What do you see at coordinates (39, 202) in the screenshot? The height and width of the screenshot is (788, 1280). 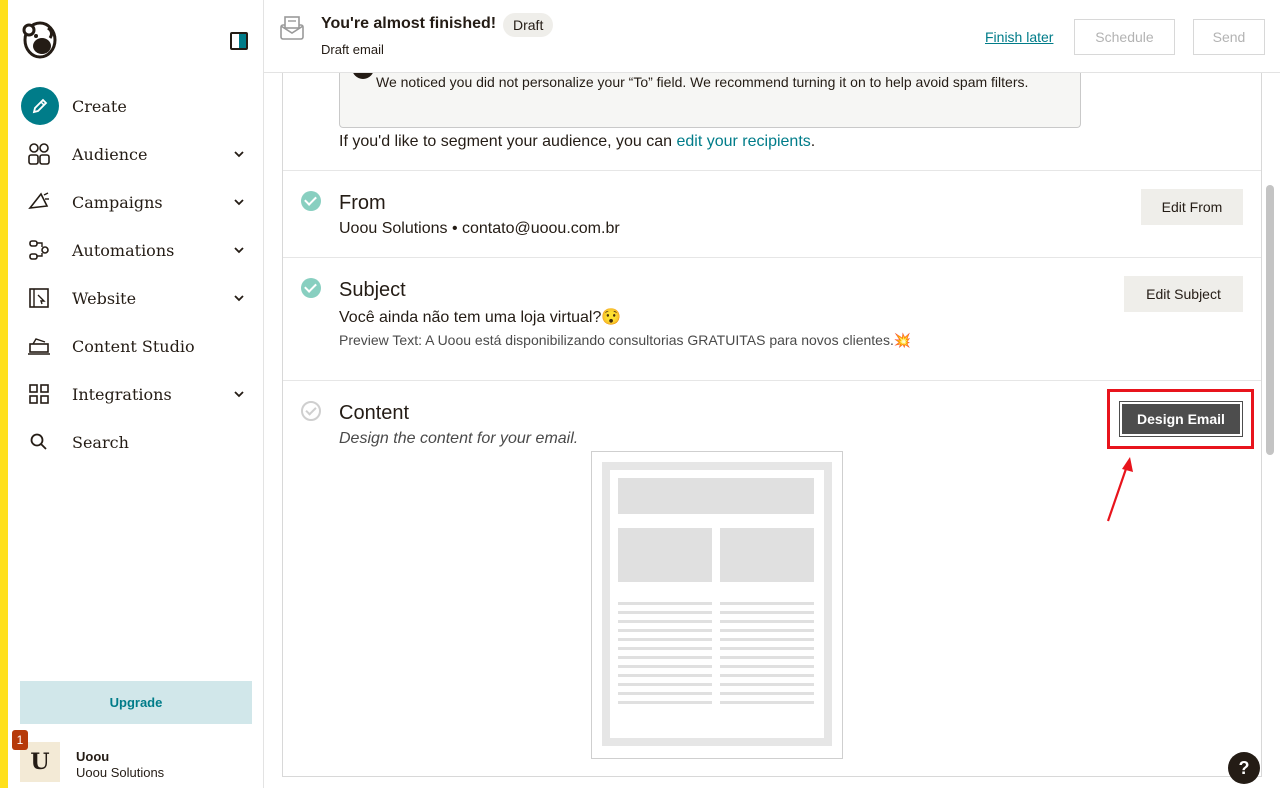 I see `megaphone-icon` at bounding box center [39, 202].